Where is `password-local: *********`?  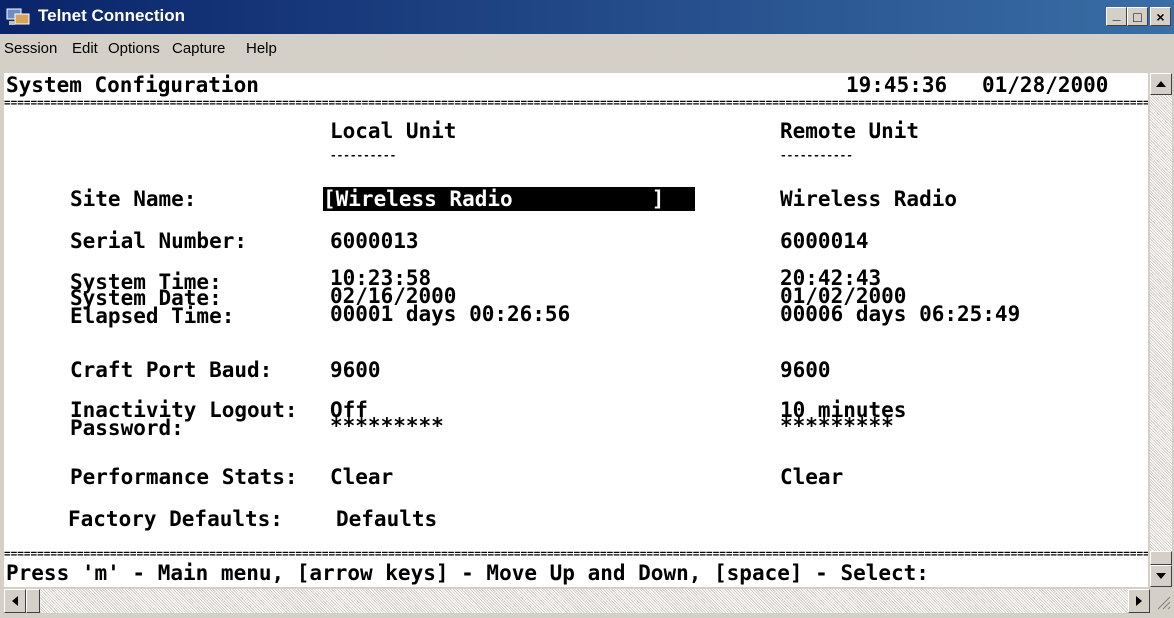
password-local: ********* is located at coordinates (387, 426).